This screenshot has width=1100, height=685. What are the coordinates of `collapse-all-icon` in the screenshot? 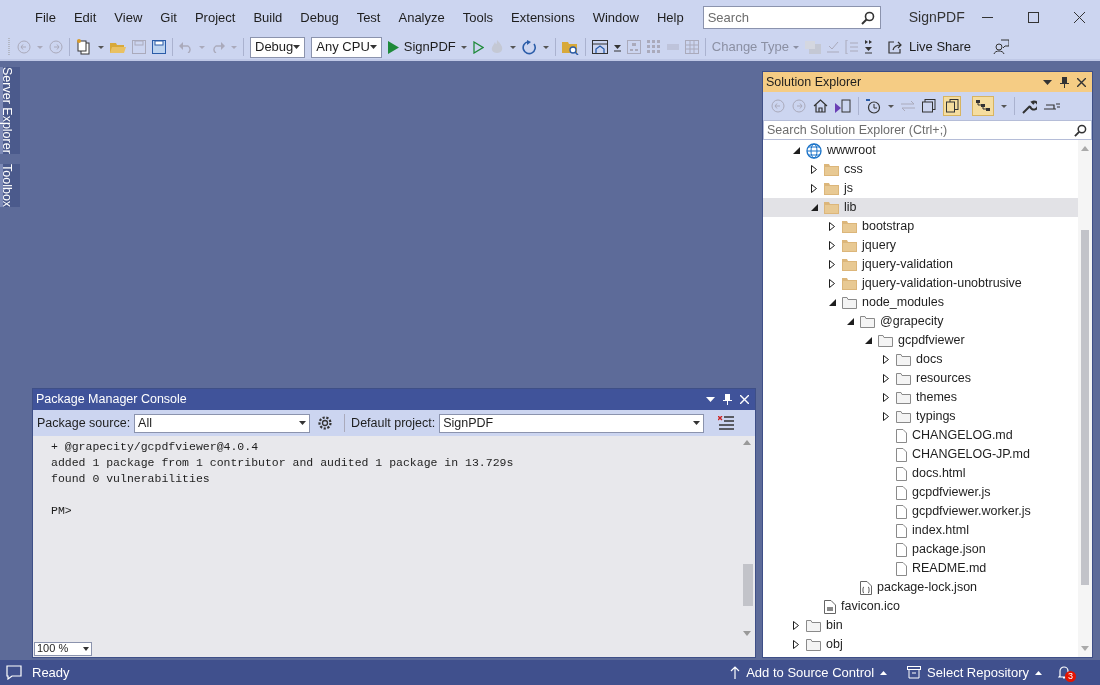 It's located at (929, 106).